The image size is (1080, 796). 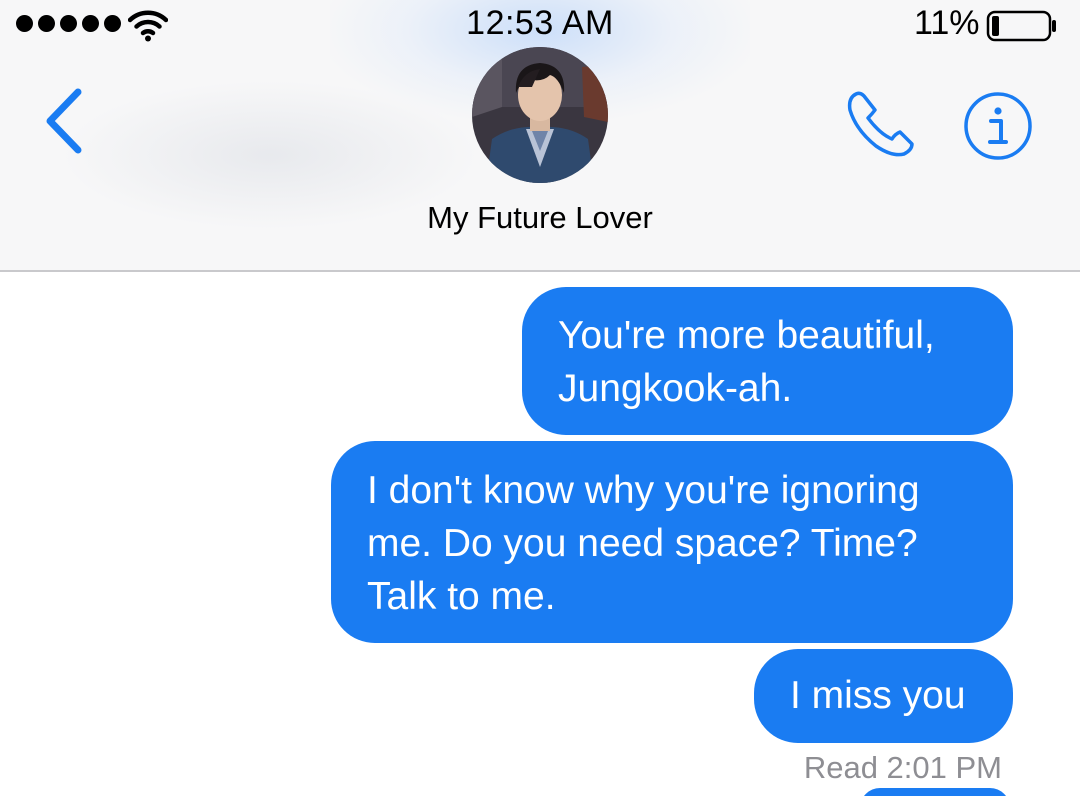 I want to click on read-receipt: Read 2:01 PM, so click(x=902, y=767).